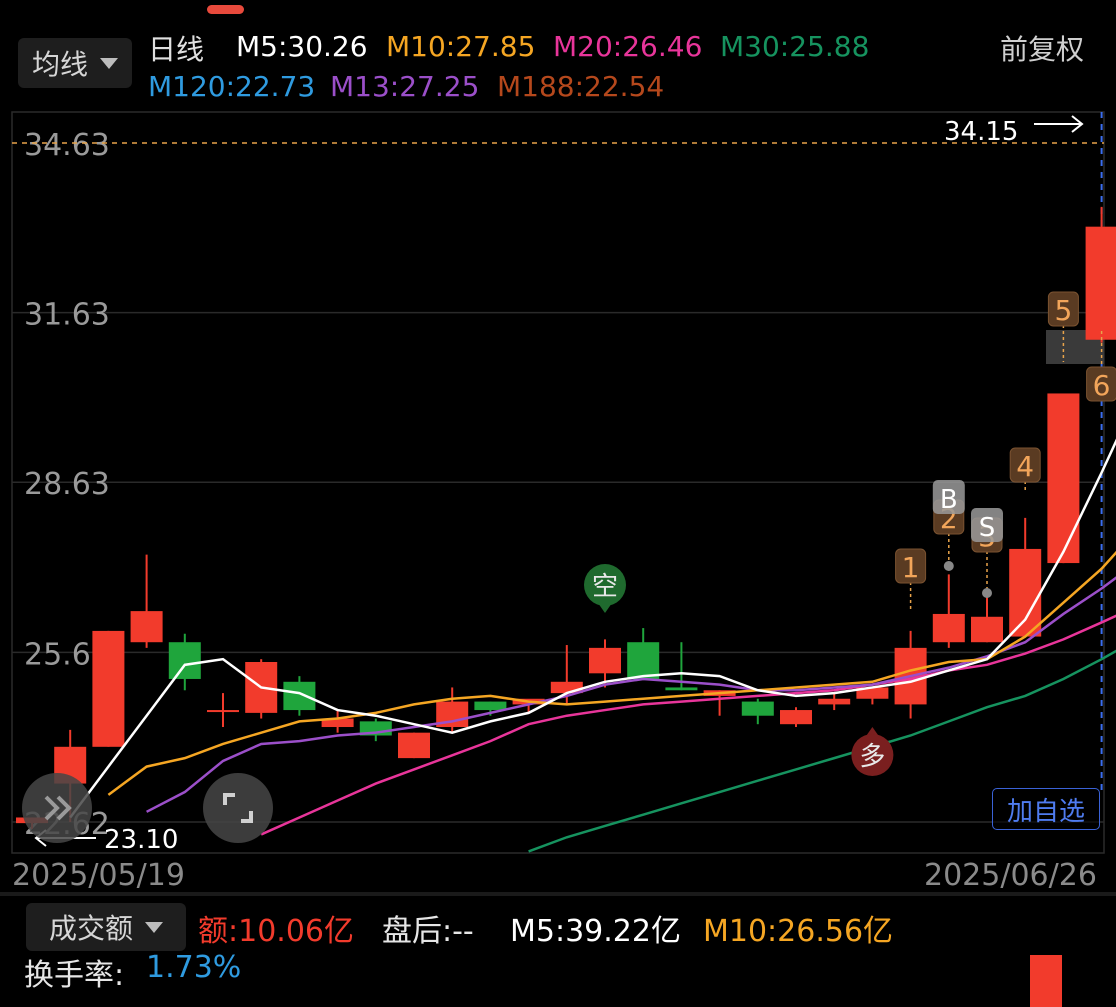 This screenshot has width=1116, height=1007. I want to click on y-tick-label: 28.63, so click(67, 484).